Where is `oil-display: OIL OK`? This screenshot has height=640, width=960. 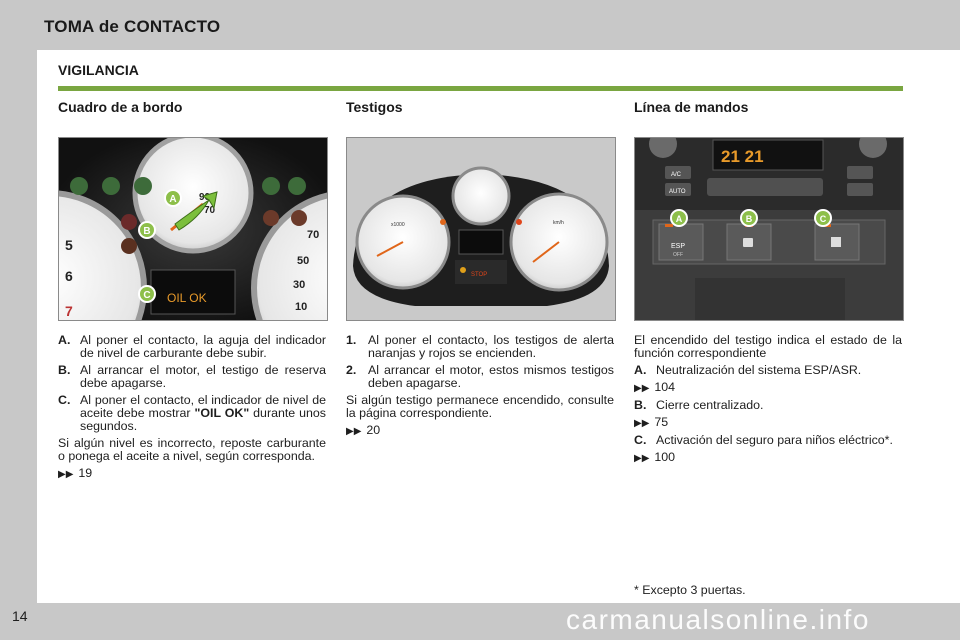
oil-display: OIL OK is located at coordinates (187, 298).